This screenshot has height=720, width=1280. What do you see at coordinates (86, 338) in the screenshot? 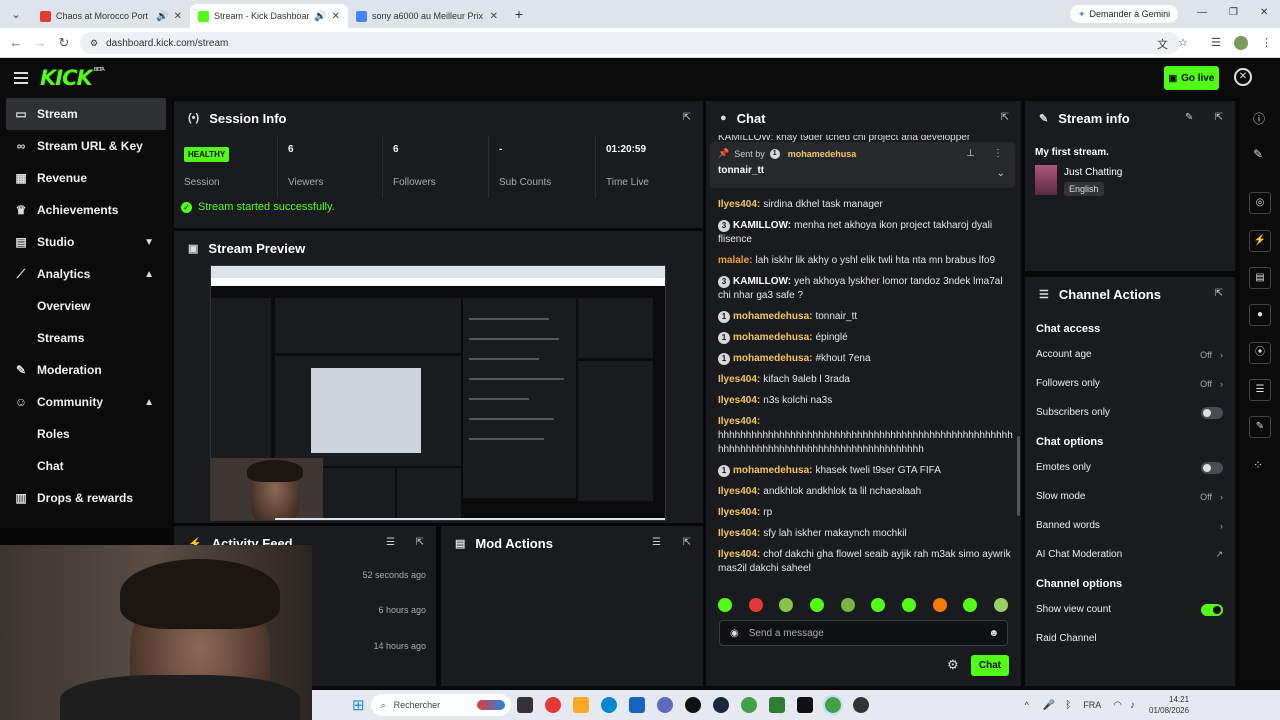
I see `sidebar-item-streams: Streams` at bounding box center [86, 338].